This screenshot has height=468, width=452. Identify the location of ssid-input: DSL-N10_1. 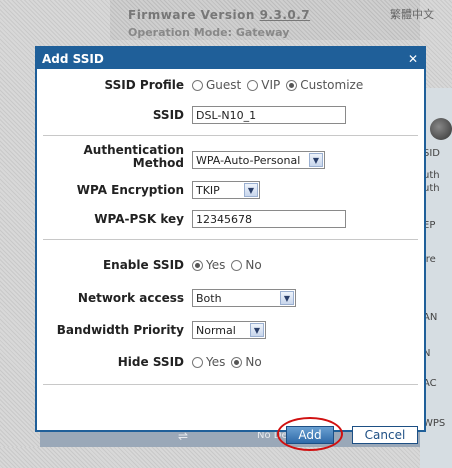
(269, 115).